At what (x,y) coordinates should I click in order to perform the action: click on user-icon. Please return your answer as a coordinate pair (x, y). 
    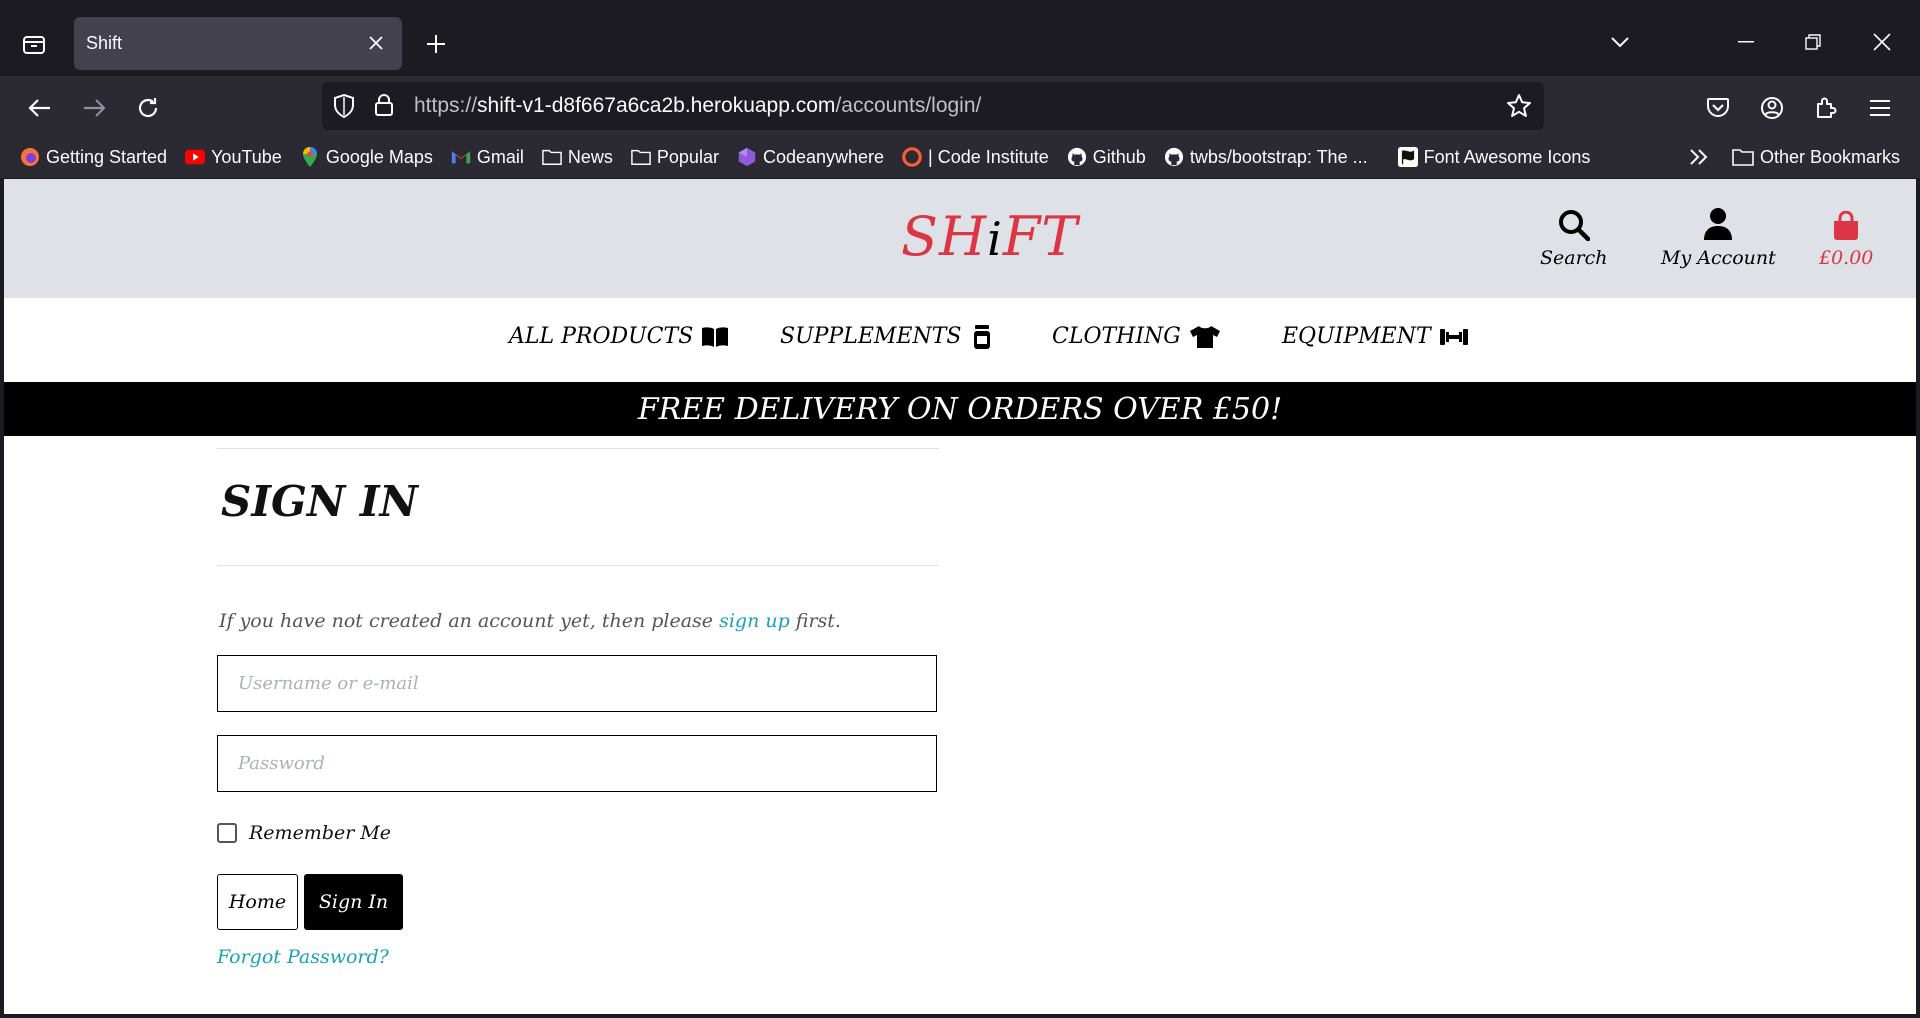
    Looking at the image, I should click on (1718, 223).